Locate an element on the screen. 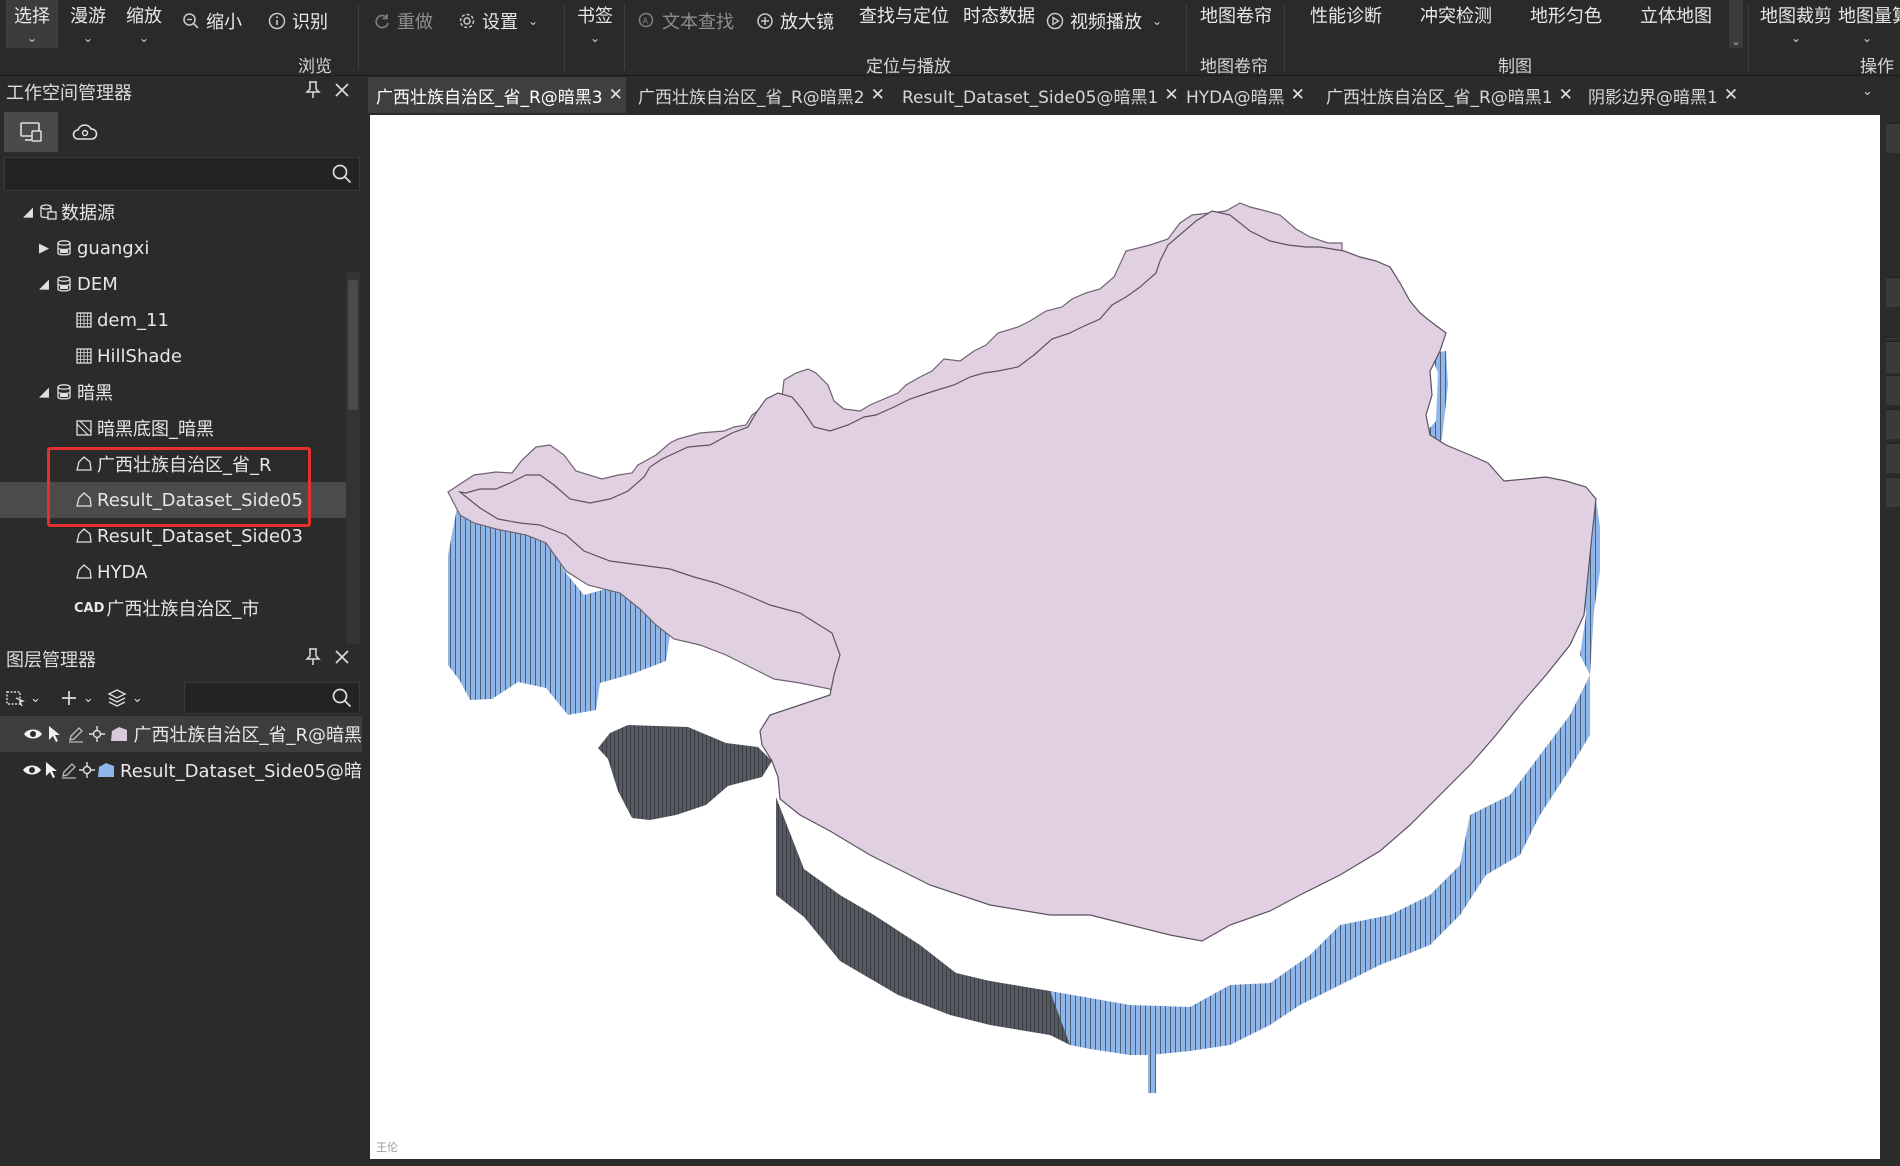  tab-map-guangxi-r-dark3: 广西壮族自治区_省_R@暗黑3 ✕ is located at coordinates (497, 95).